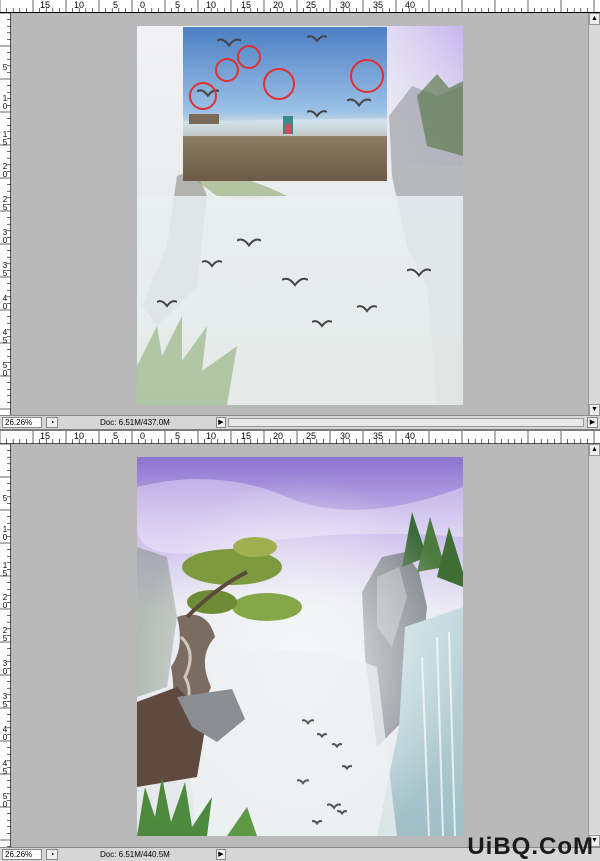 The image size is (600, 861). What do you see at coordinates (592, 422) in the screenshot?
I see `scroll-right-icon: ▶` at bounding box center [592, 422].